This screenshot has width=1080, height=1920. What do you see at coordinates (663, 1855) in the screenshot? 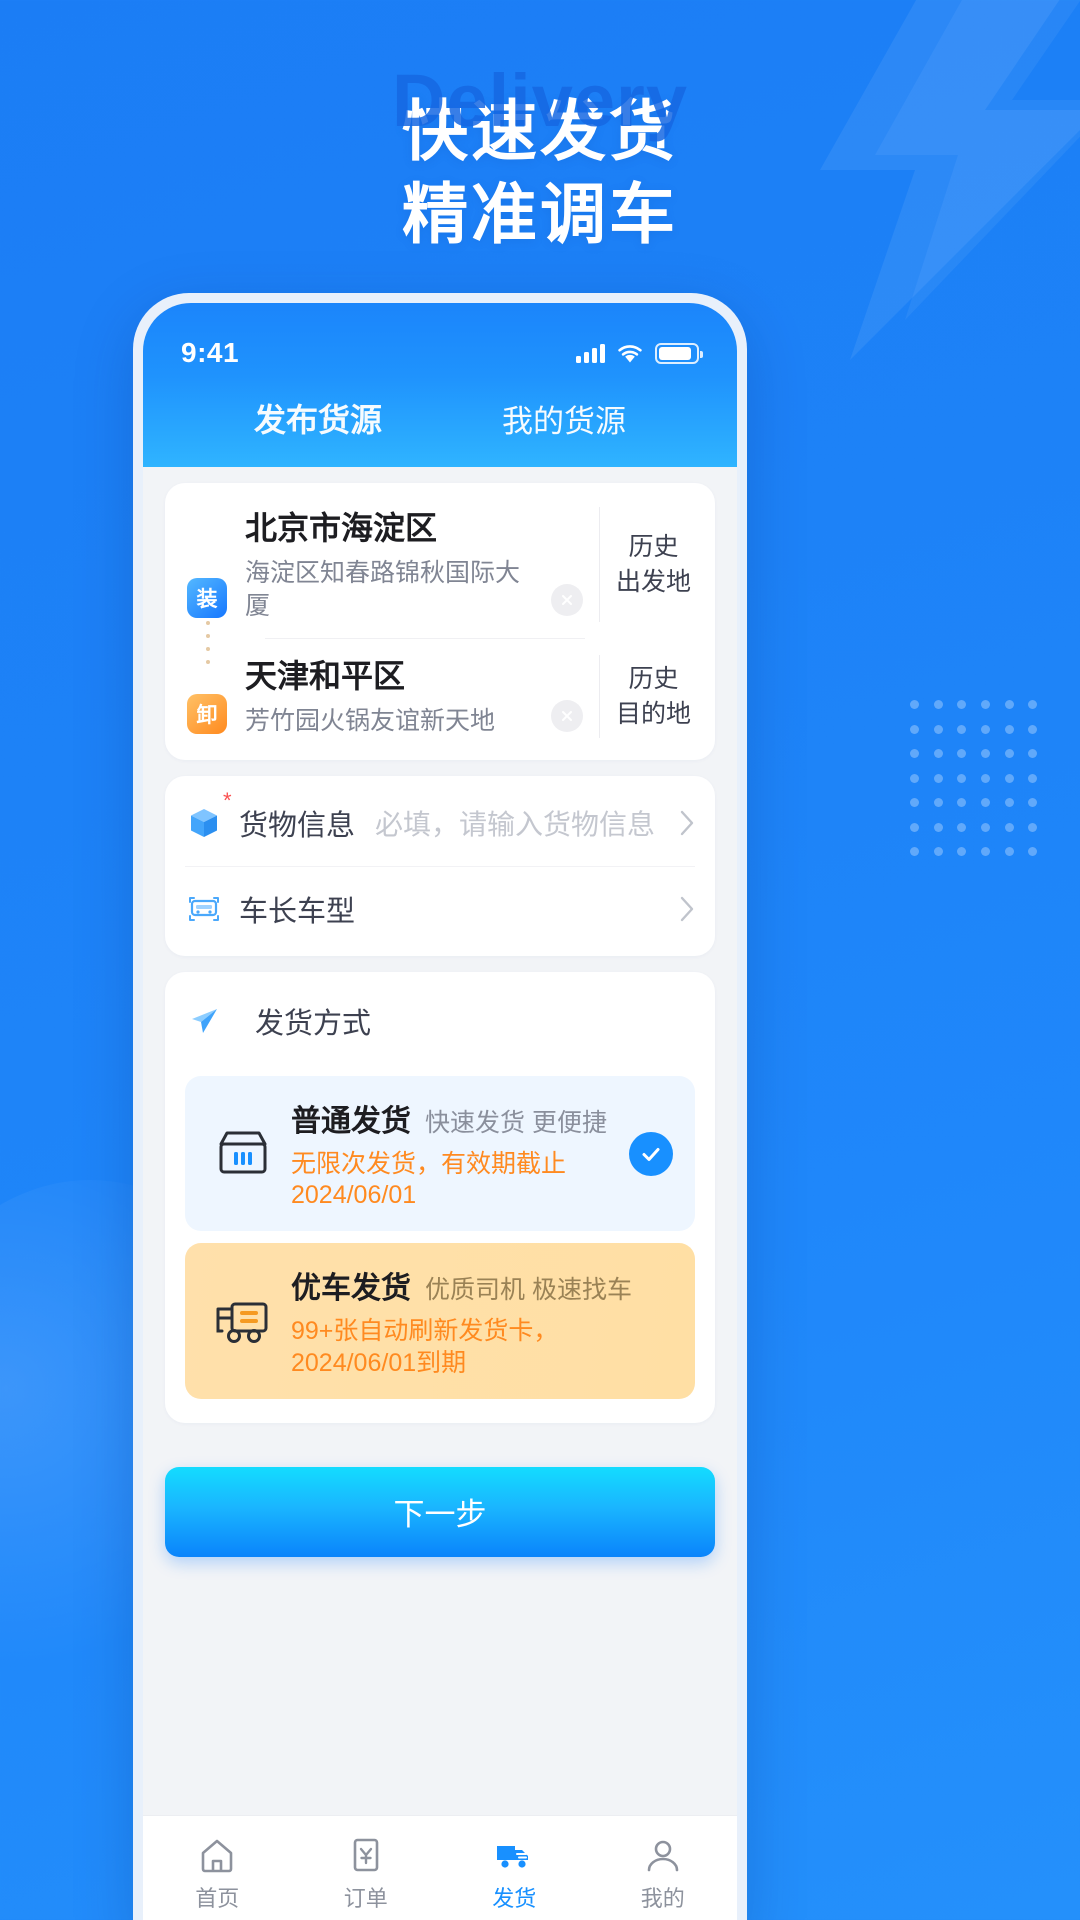
I see `person-icon` at bounding box center [663, 1855].